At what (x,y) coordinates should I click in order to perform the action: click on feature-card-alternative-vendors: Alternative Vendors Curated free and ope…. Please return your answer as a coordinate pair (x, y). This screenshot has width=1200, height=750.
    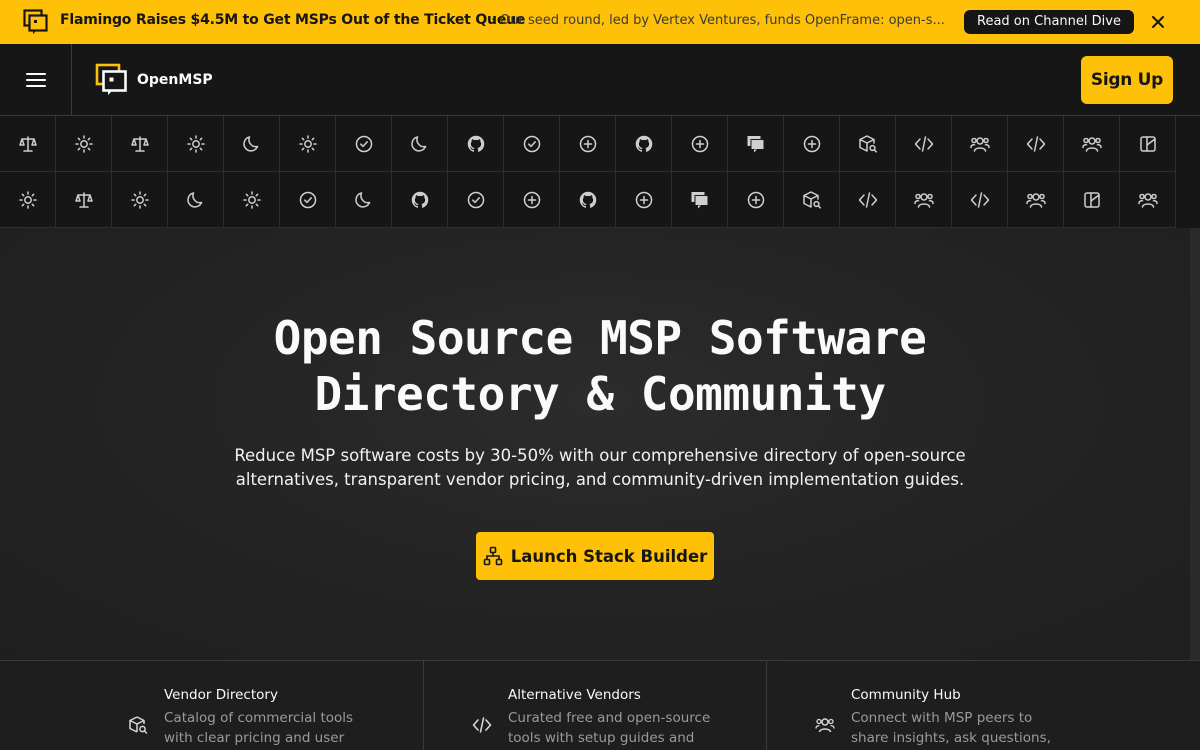
    Looking at the image, I should click on (612, 705).